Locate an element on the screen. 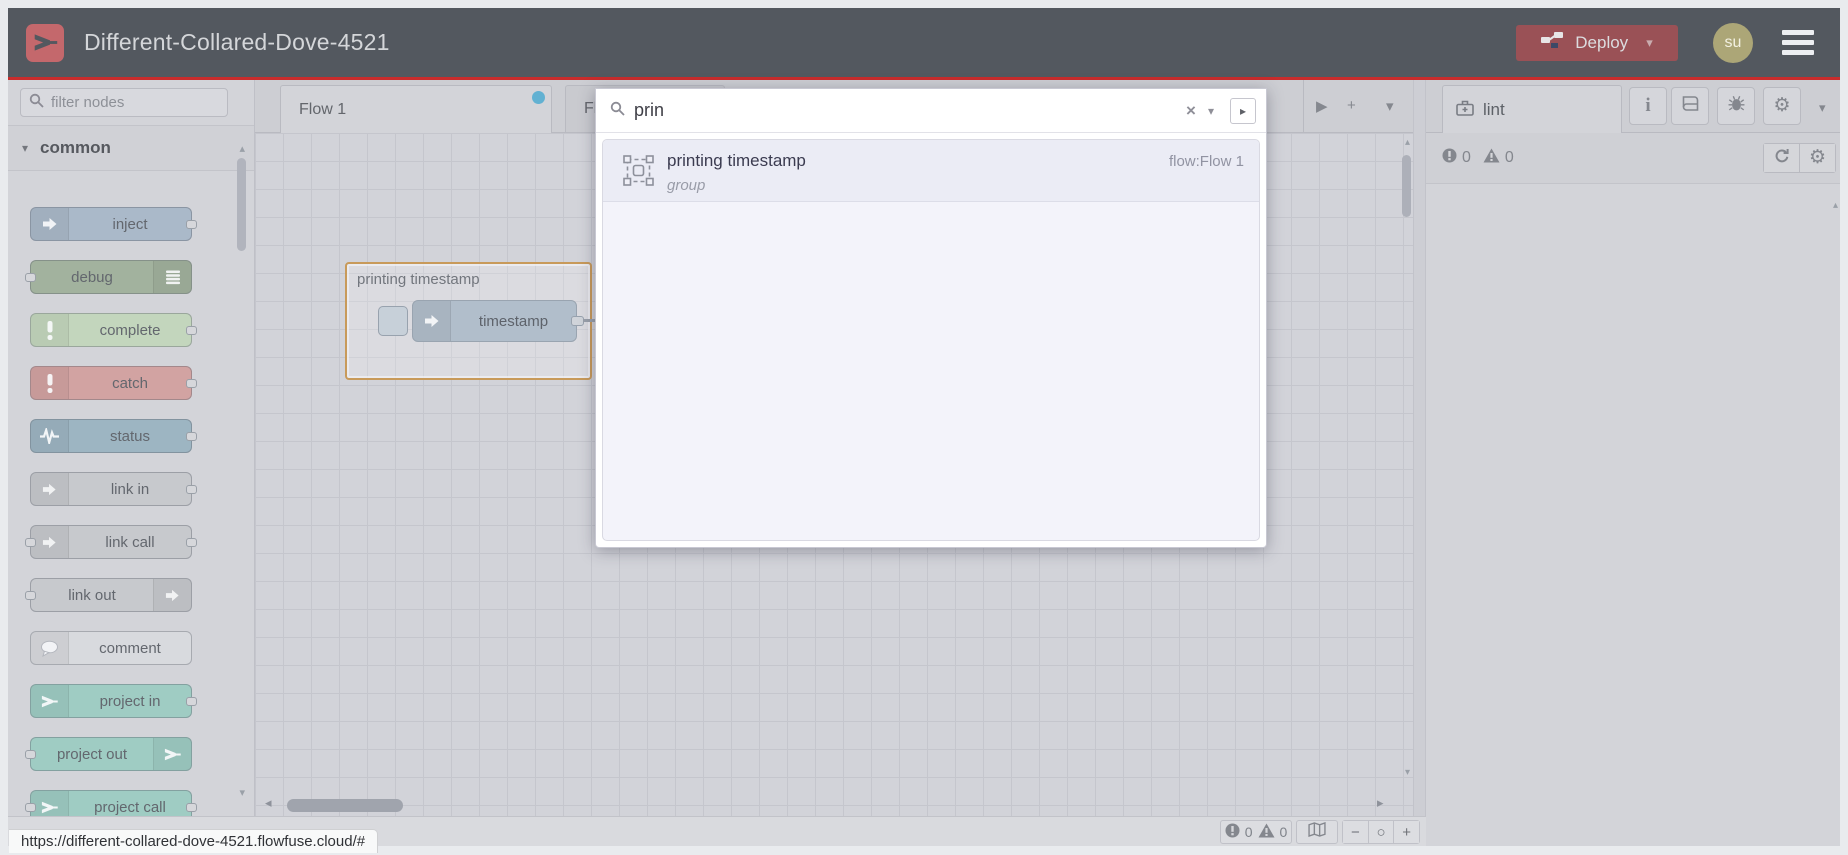 The height and width of the screenshot is (855, 1848). deploy-icon is located at coordinates (1552, 42).